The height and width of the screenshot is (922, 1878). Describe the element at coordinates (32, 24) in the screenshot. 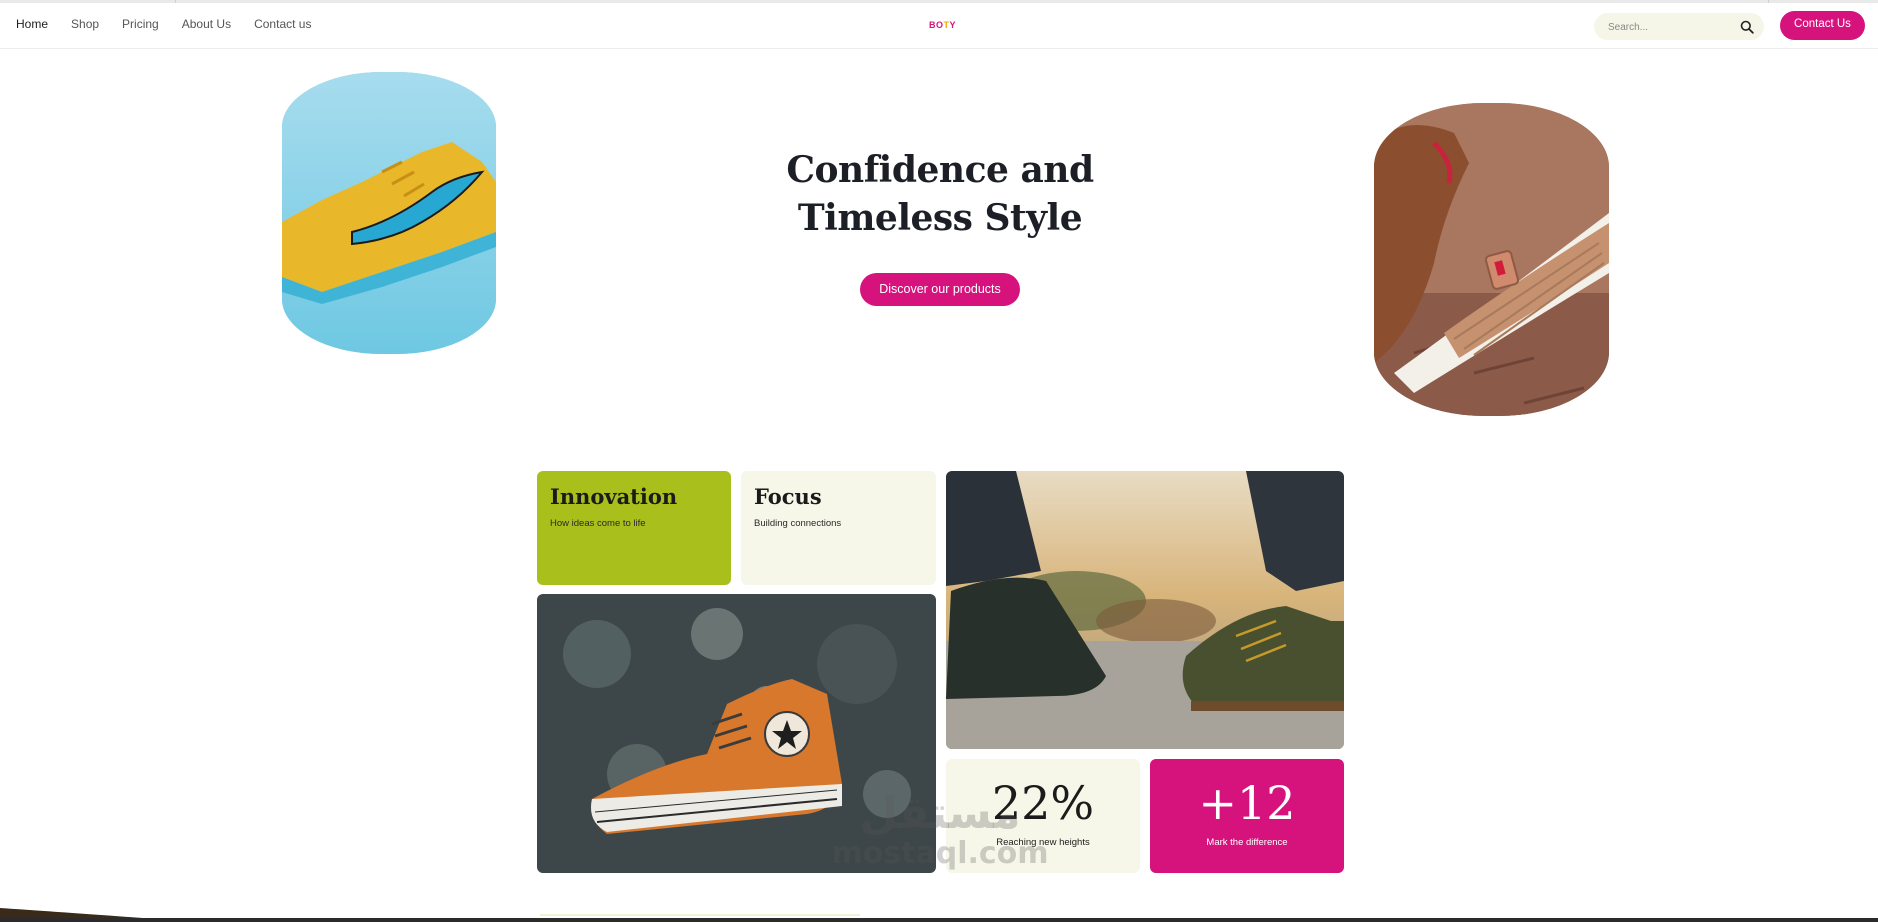

I see `nav-link-home: Home` at that location.